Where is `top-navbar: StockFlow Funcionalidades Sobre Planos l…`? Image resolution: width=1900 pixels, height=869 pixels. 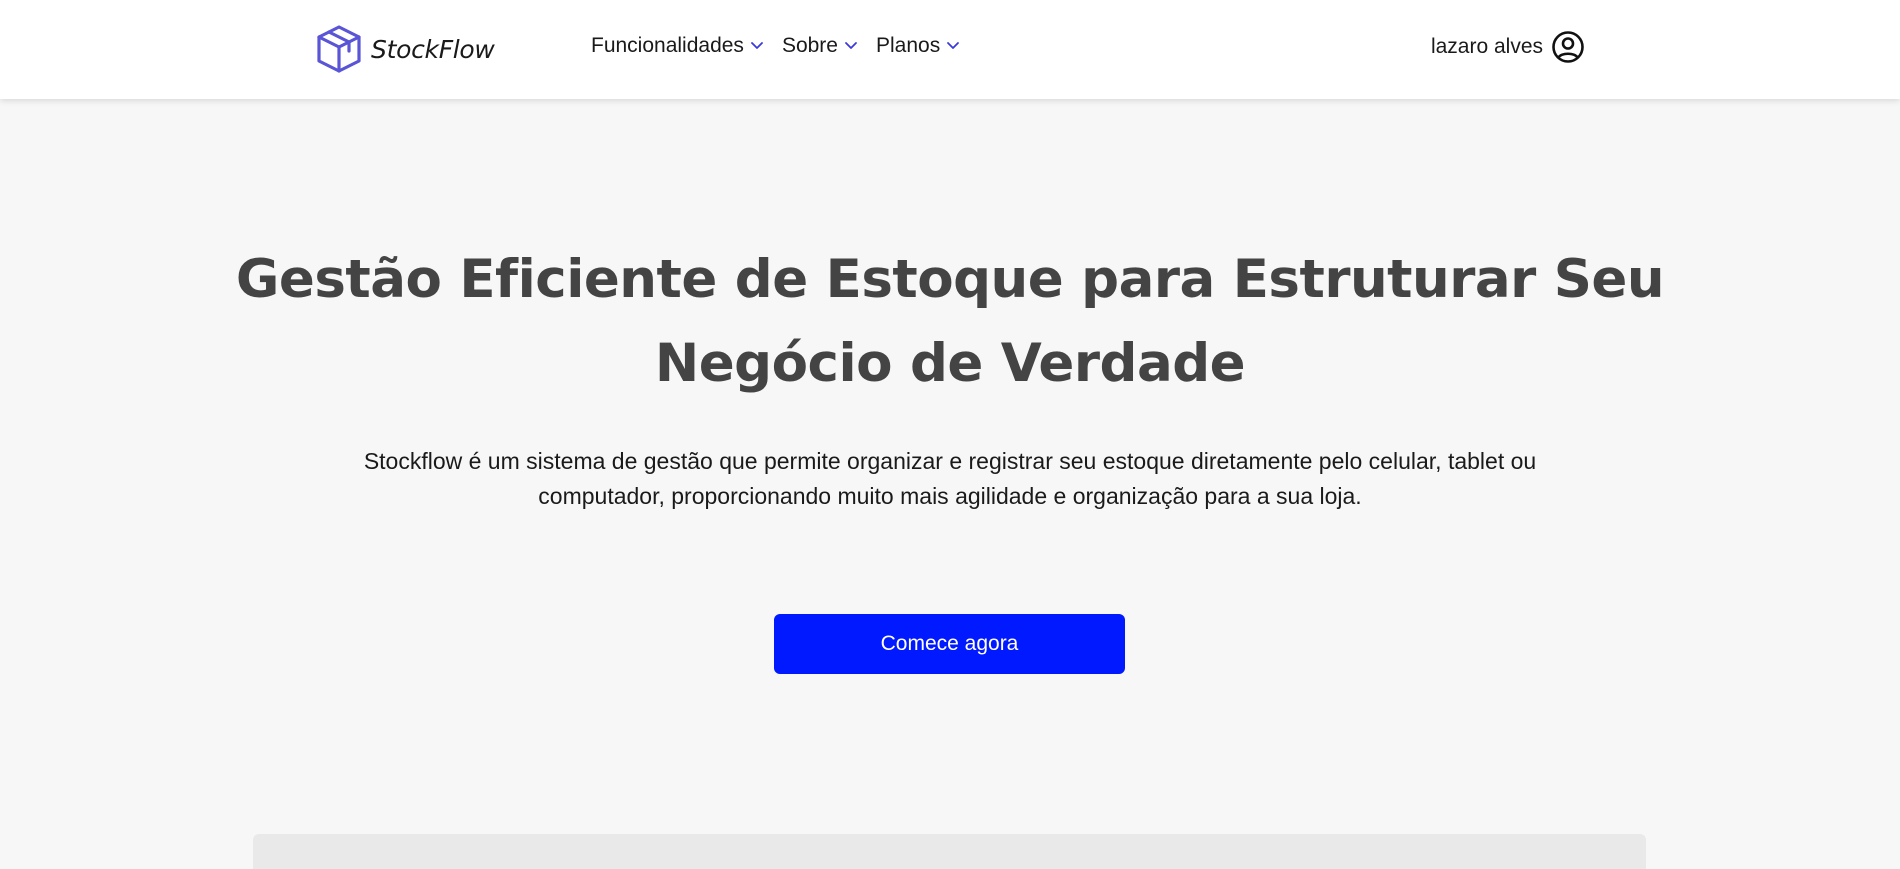 top-navbar: StockFlow Funcionalidades Sobre Planos l… is located at coordinates (950, 49).